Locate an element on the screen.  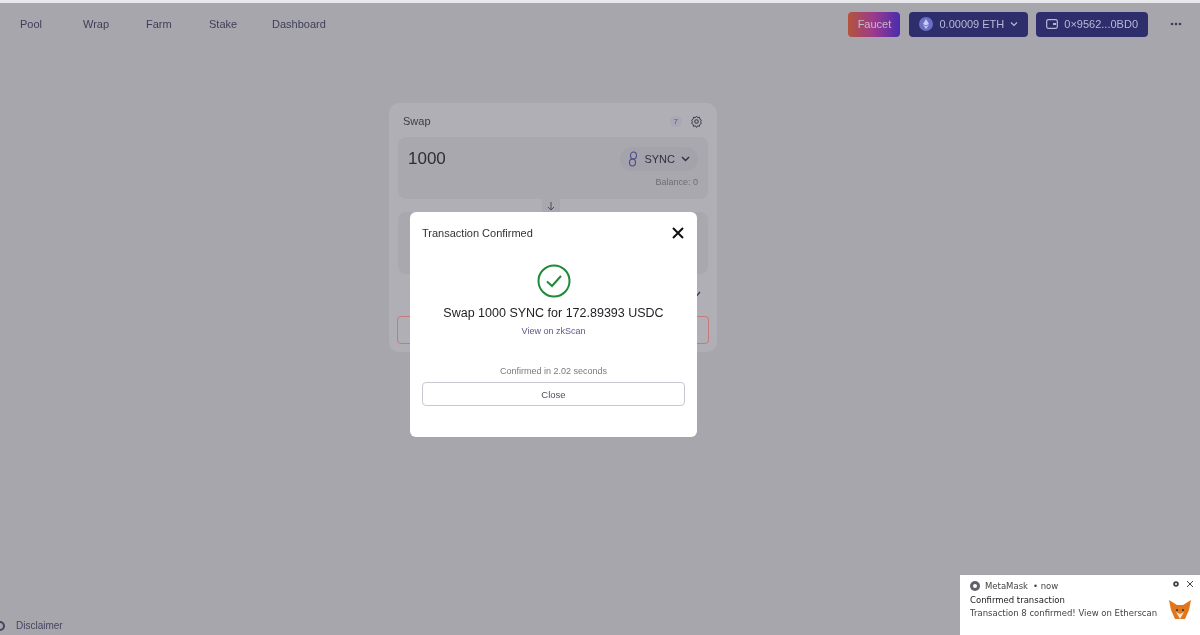
ethereum-icon is located at coordinates (926, 24).